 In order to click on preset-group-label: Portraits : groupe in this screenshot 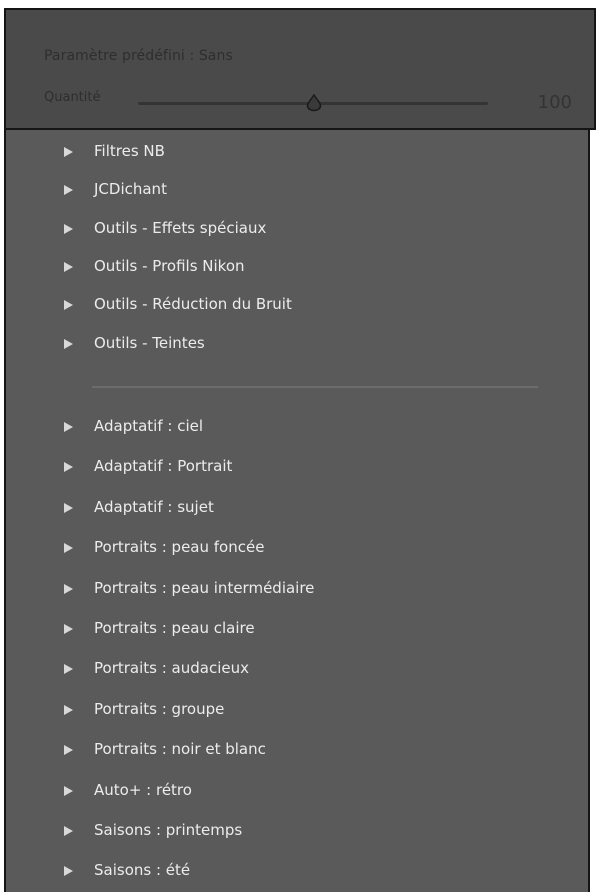, I will do `click(159, 708)`.